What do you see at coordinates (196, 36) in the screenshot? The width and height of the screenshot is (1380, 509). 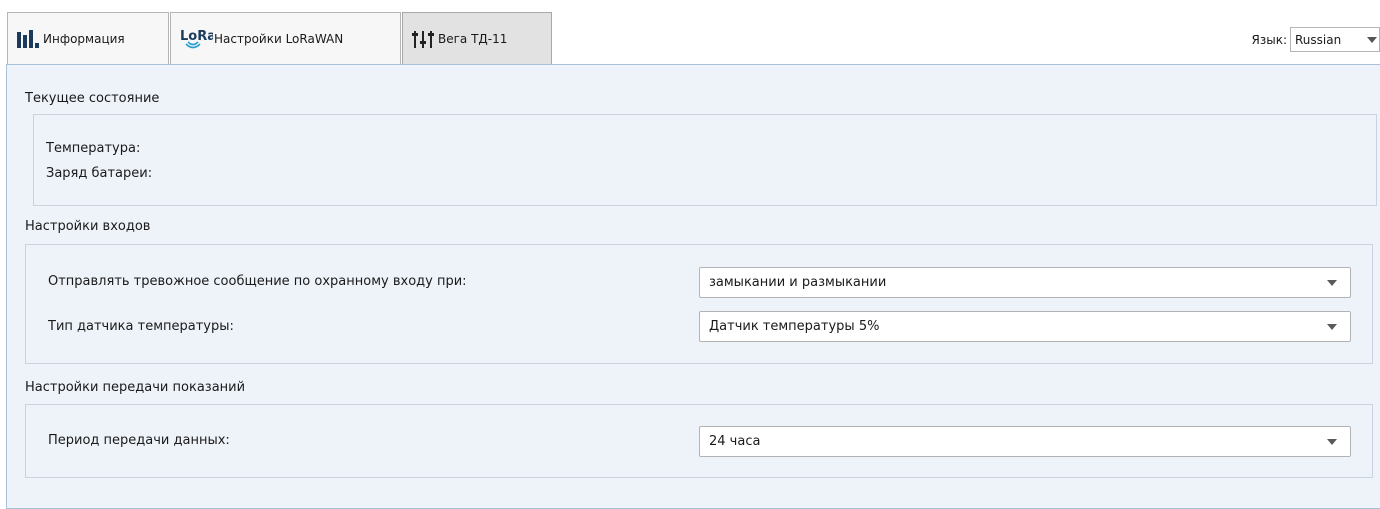 I see `lora-icon-text: LoRa` at bounding box center [196, 36].